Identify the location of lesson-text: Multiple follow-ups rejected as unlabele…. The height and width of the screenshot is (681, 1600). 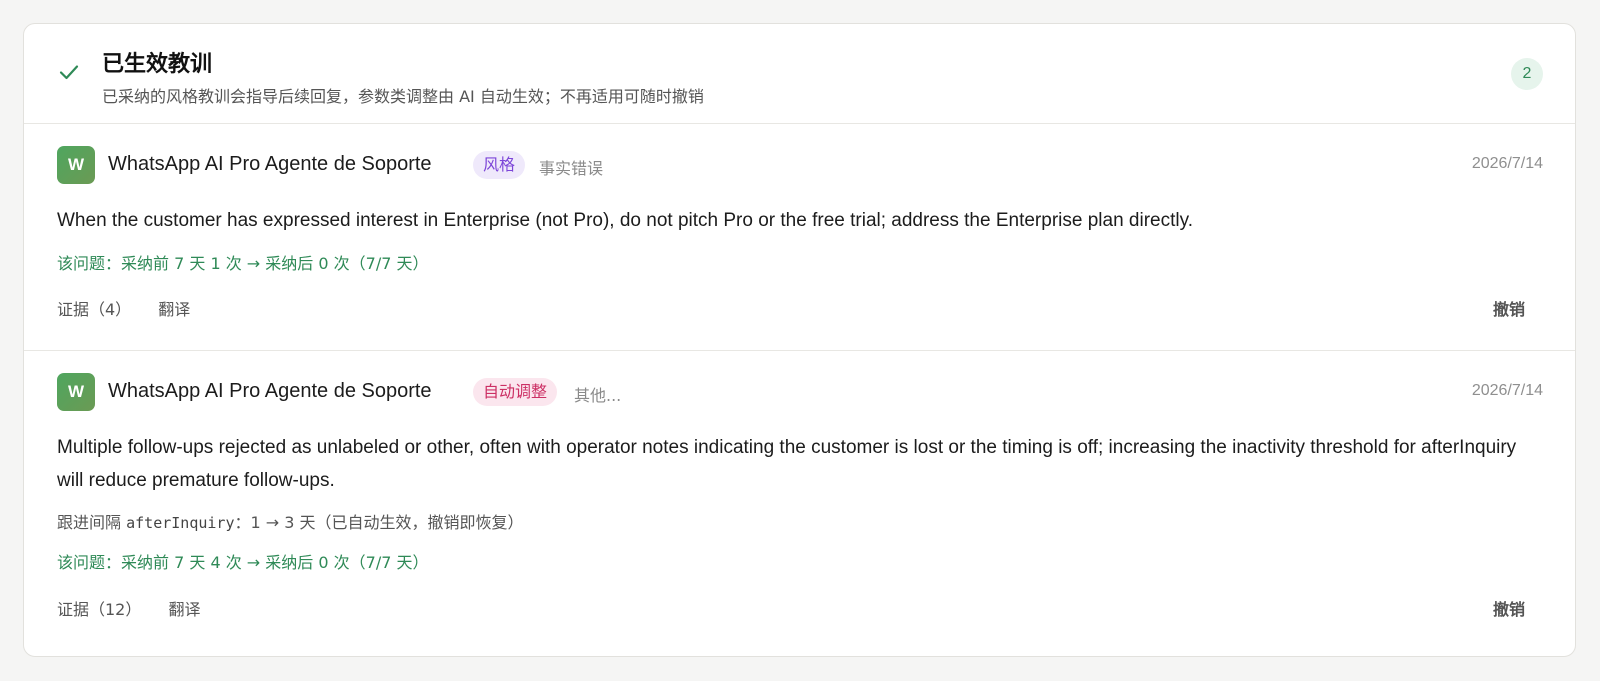
(787, 464).